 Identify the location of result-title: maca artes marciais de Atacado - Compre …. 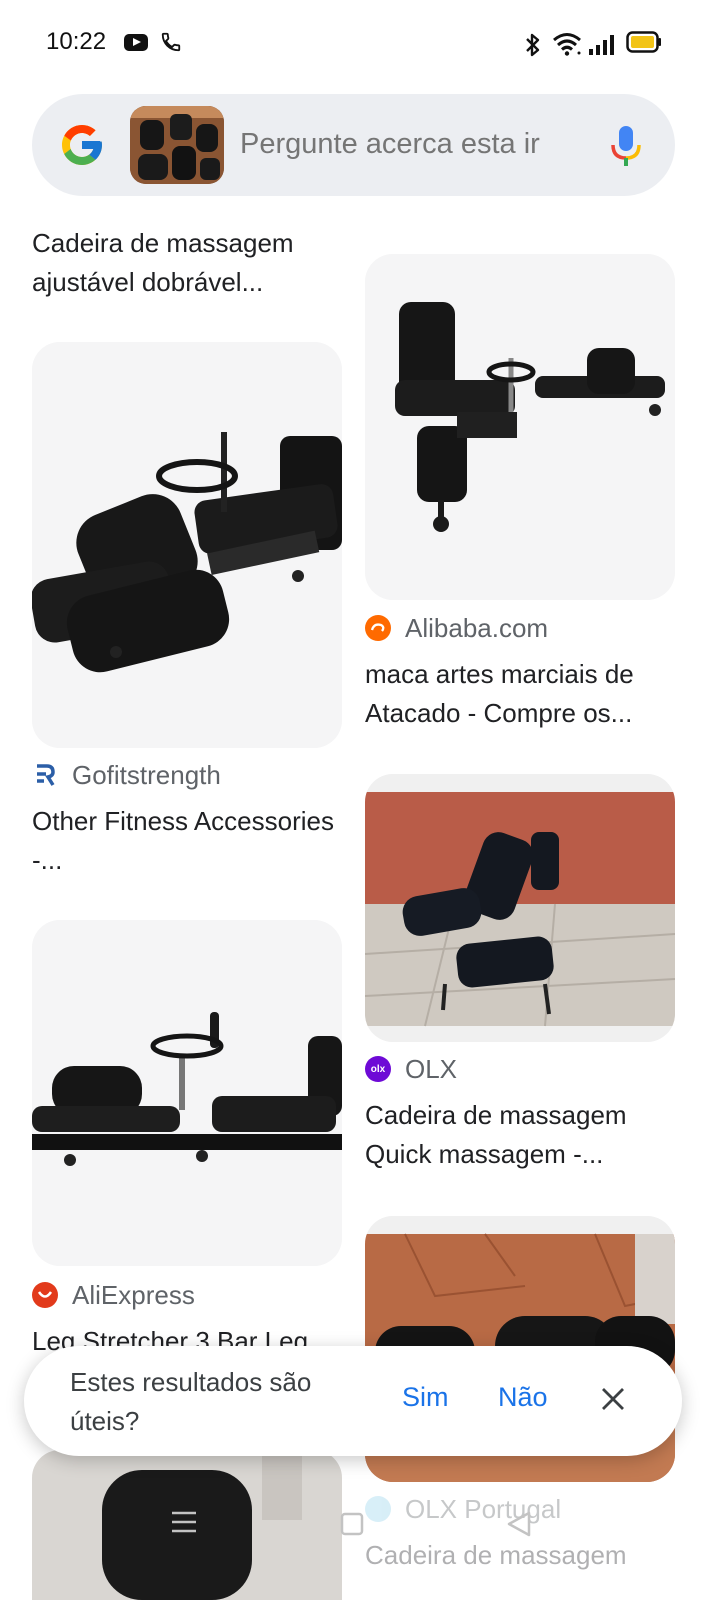
(522, 694).